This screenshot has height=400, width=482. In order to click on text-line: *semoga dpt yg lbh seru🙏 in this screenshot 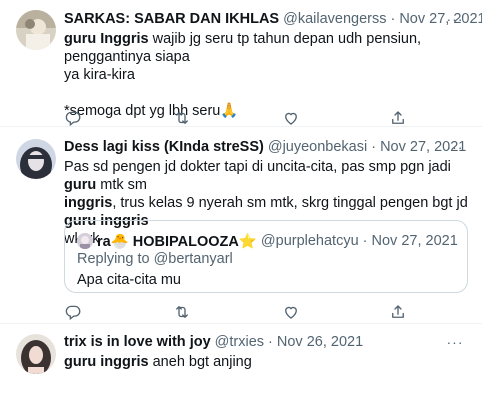, I will do `click(151, 111)`.